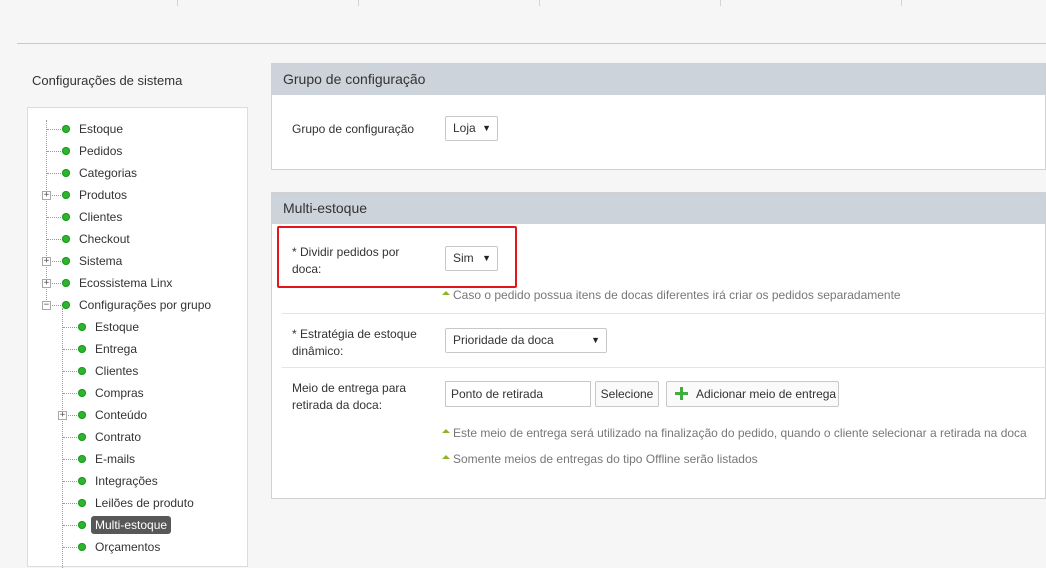  I want to click on tree-item-label: Compras, so click(119, 393).